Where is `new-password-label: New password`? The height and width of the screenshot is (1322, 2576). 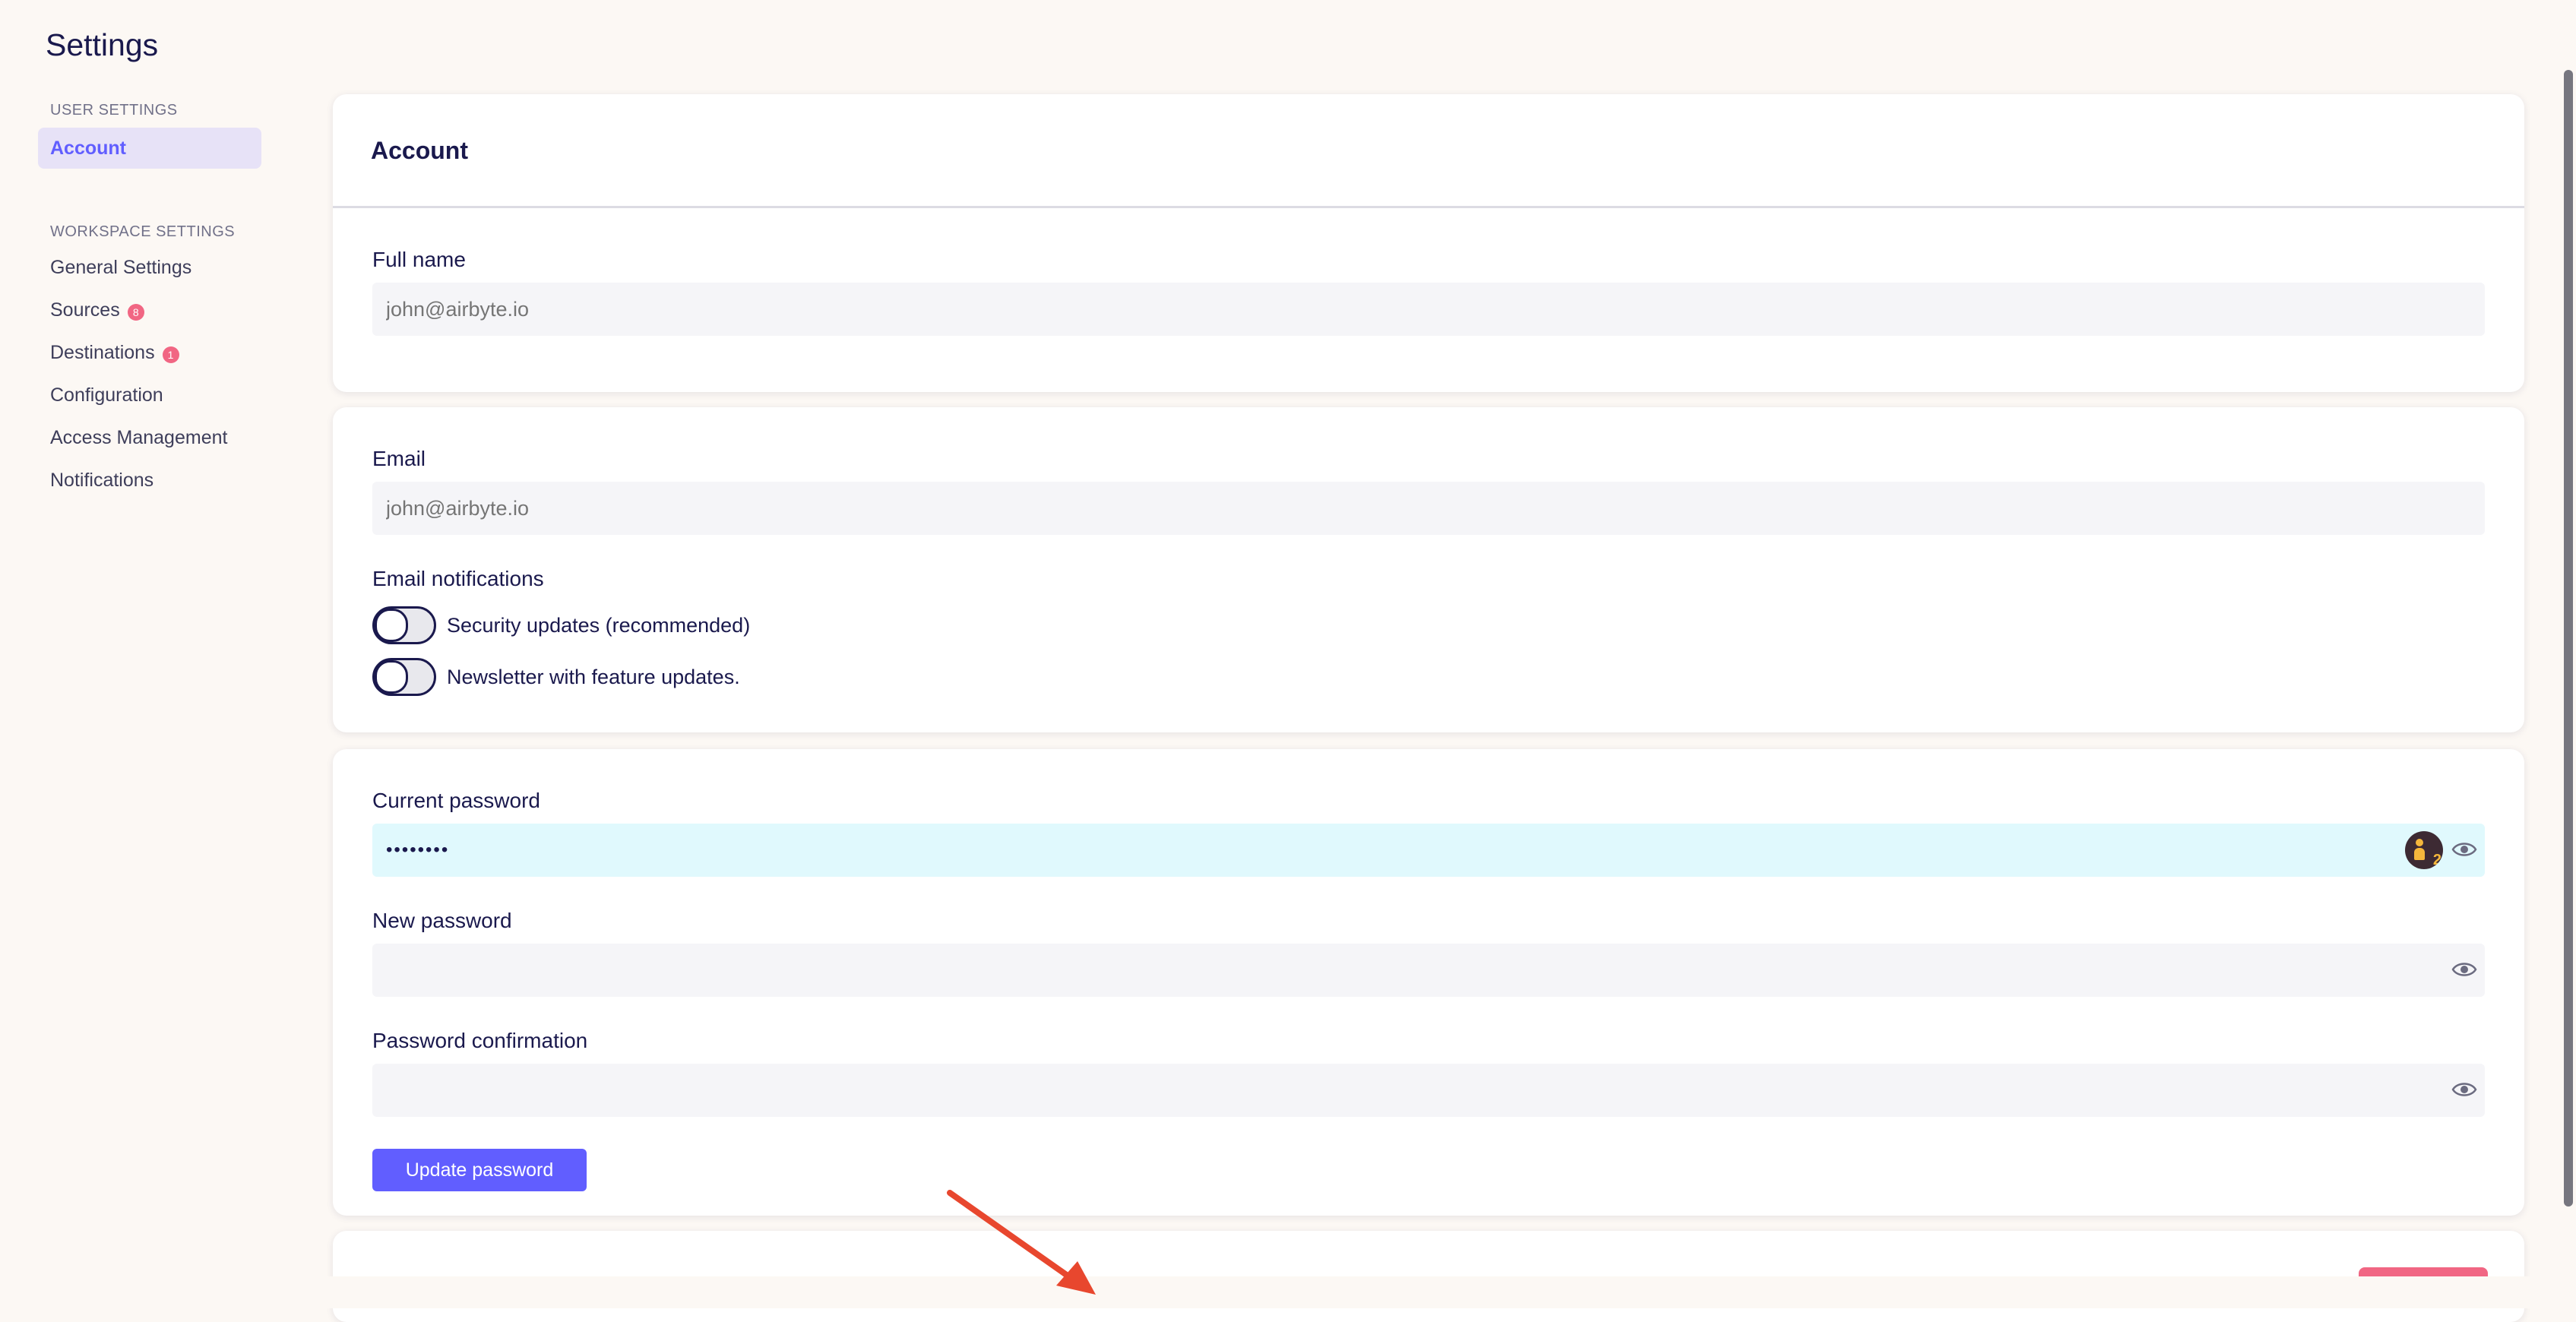
new-password-label: New password is located at coordinates (442, 920).